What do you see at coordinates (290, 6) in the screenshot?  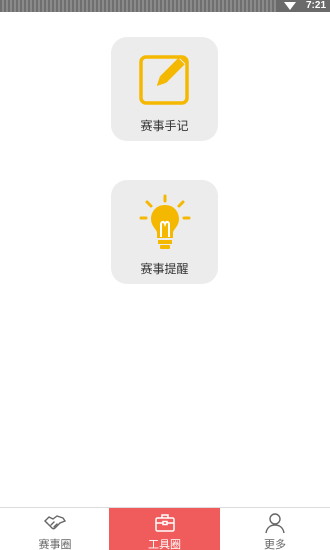 I see `wifi-icon` at bounding box center [290, 6].